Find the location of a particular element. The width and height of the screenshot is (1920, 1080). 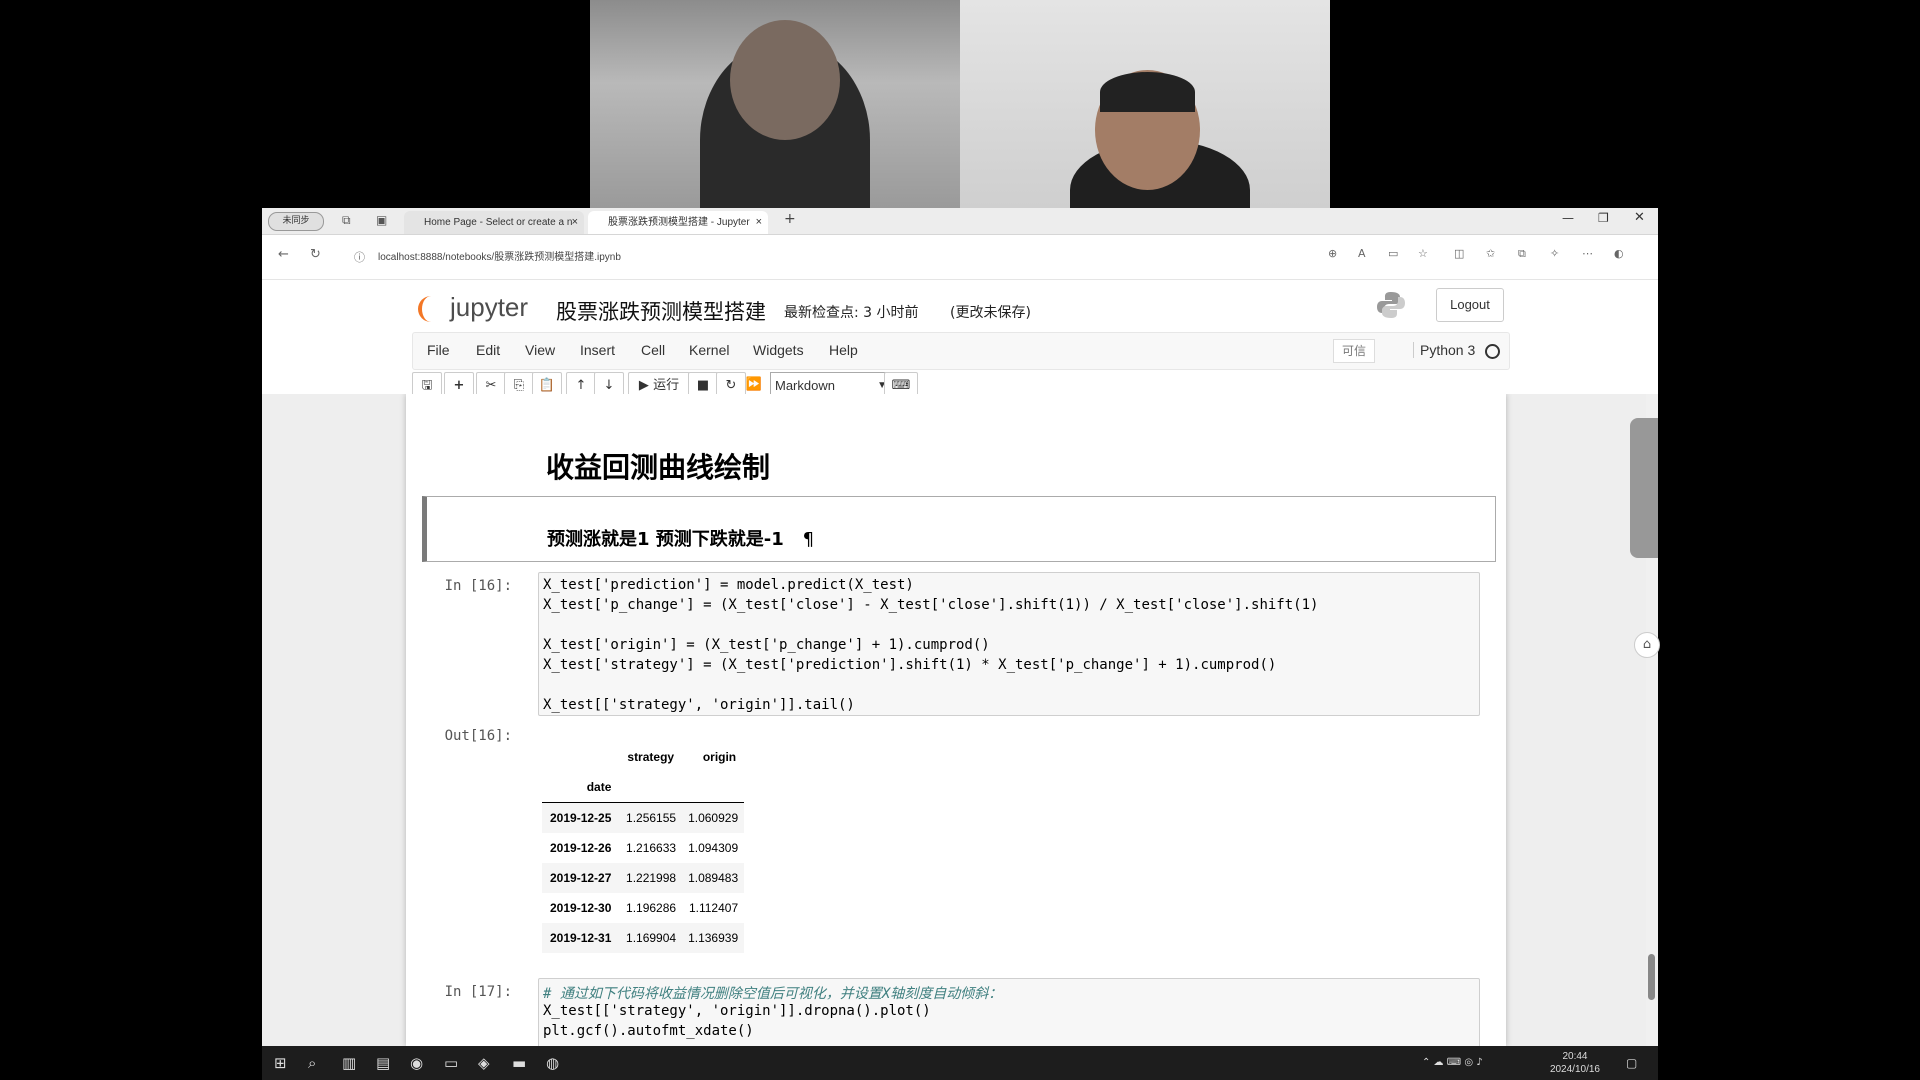

zoom-icon: ⊕ is located at coordinates (1332, 253).